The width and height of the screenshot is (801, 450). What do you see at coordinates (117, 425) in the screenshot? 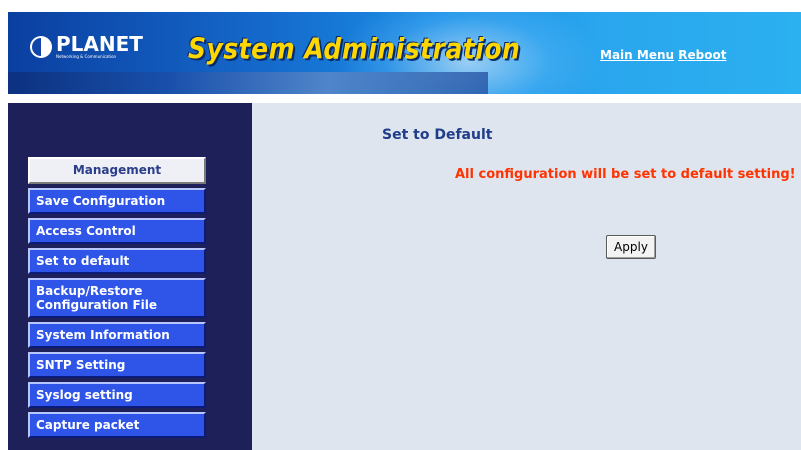
I see `menu-item-capture-packet: Capture packet` at bounding box center [117, 425].